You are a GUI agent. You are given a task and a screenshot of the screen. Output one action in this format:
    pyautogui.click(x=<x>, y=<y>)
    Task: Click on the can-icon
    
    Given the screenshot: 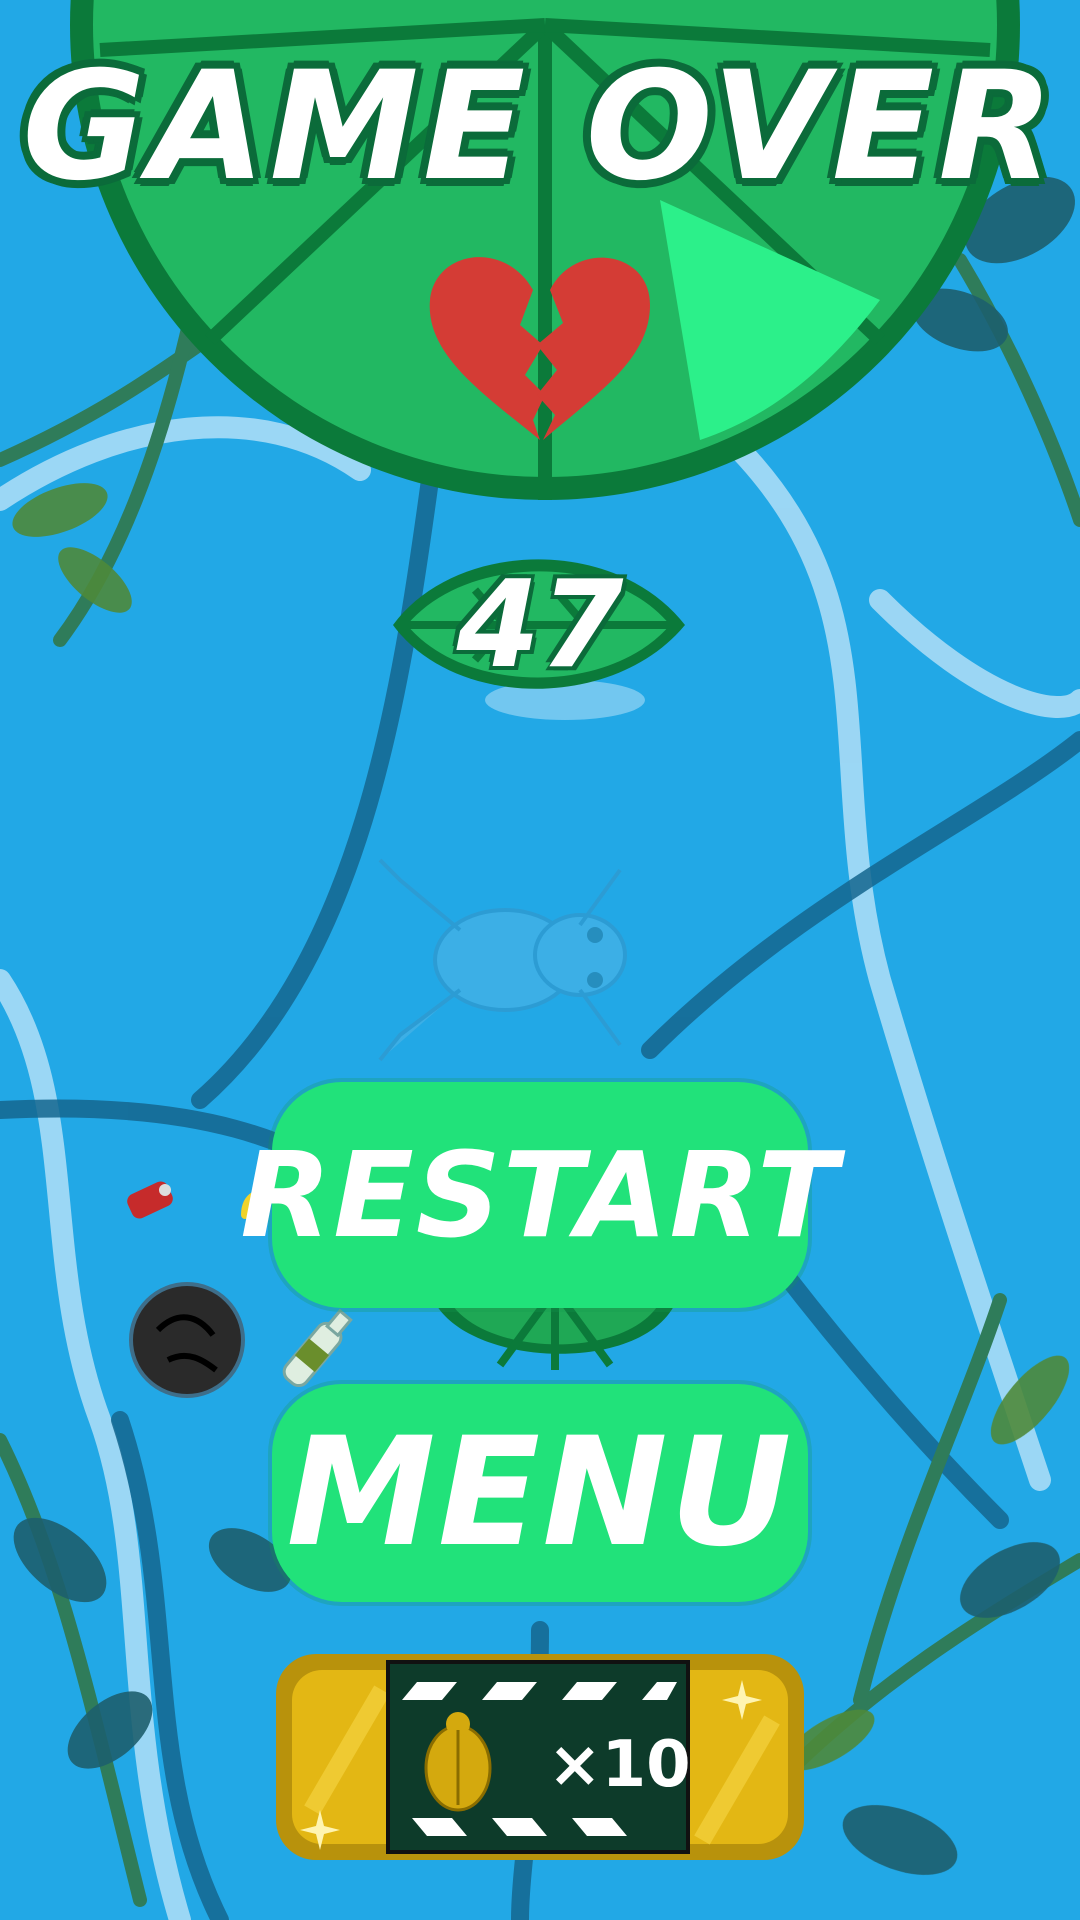 What is the action you would take?
    pyautogui.click(x=150, y=1200)
    